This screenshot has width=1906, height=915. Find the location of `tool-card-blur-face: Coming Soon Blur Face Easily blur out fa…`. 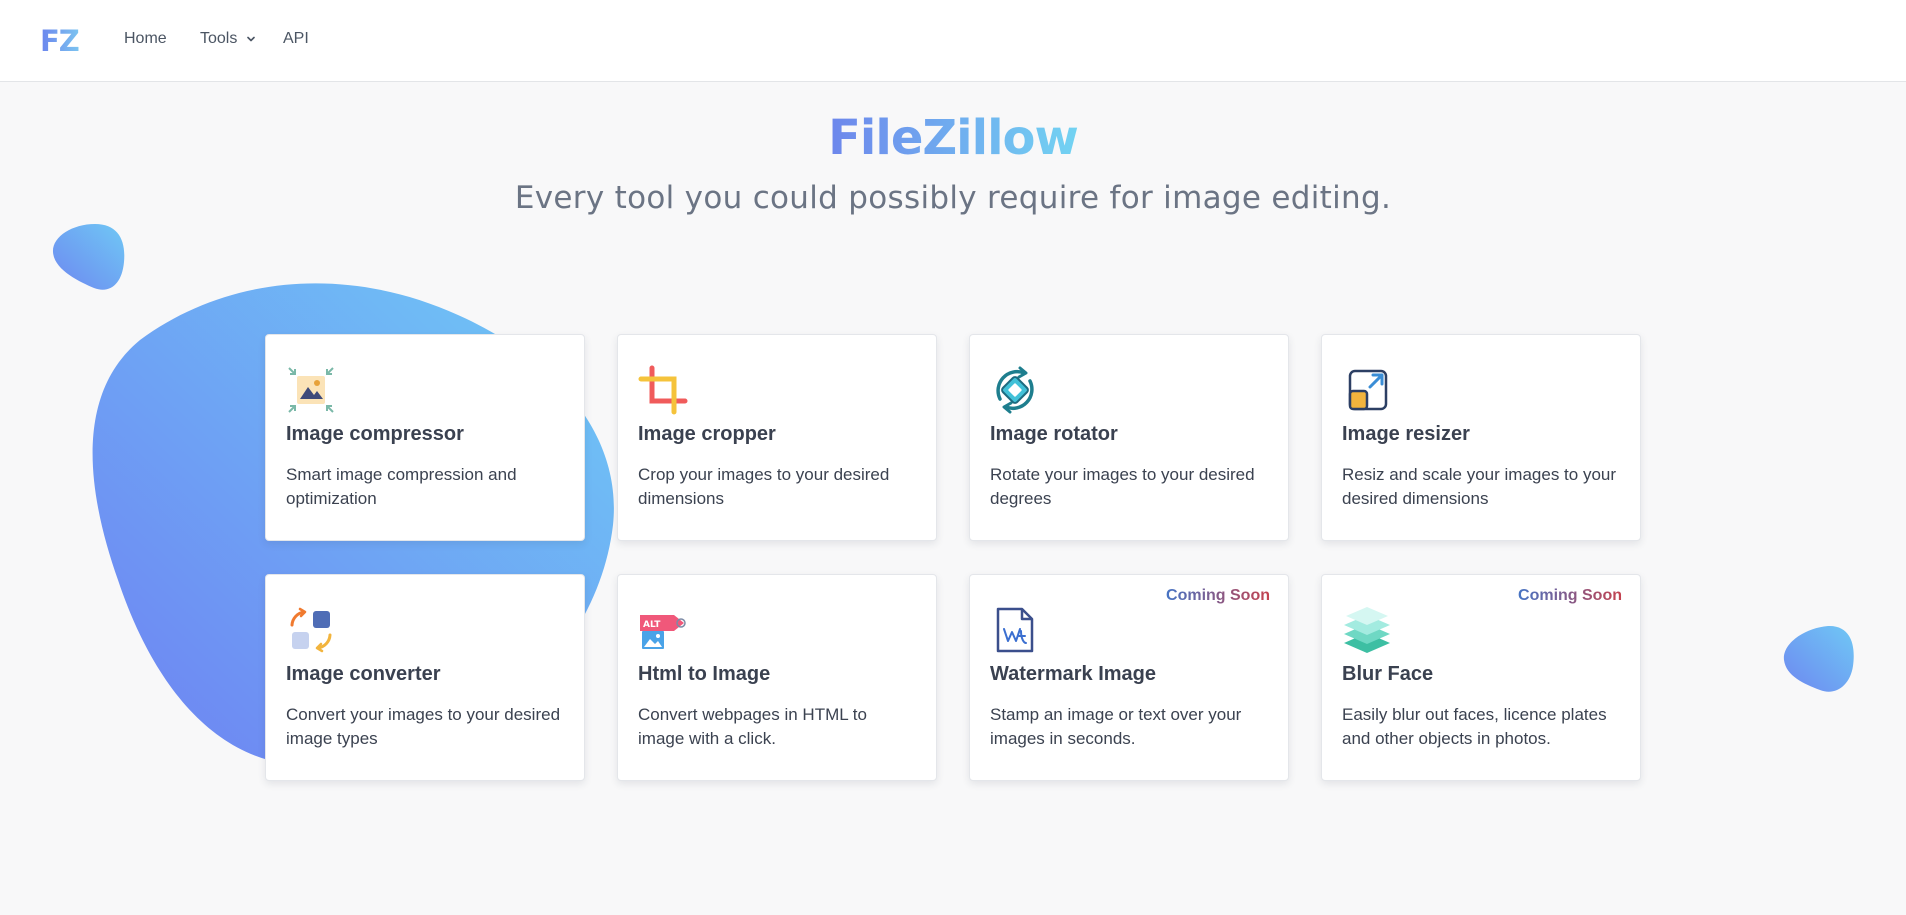

tool-card-blur-face: Coming Soon Blur Face Easily blur out fa… is located at coordinates (1481, 677).